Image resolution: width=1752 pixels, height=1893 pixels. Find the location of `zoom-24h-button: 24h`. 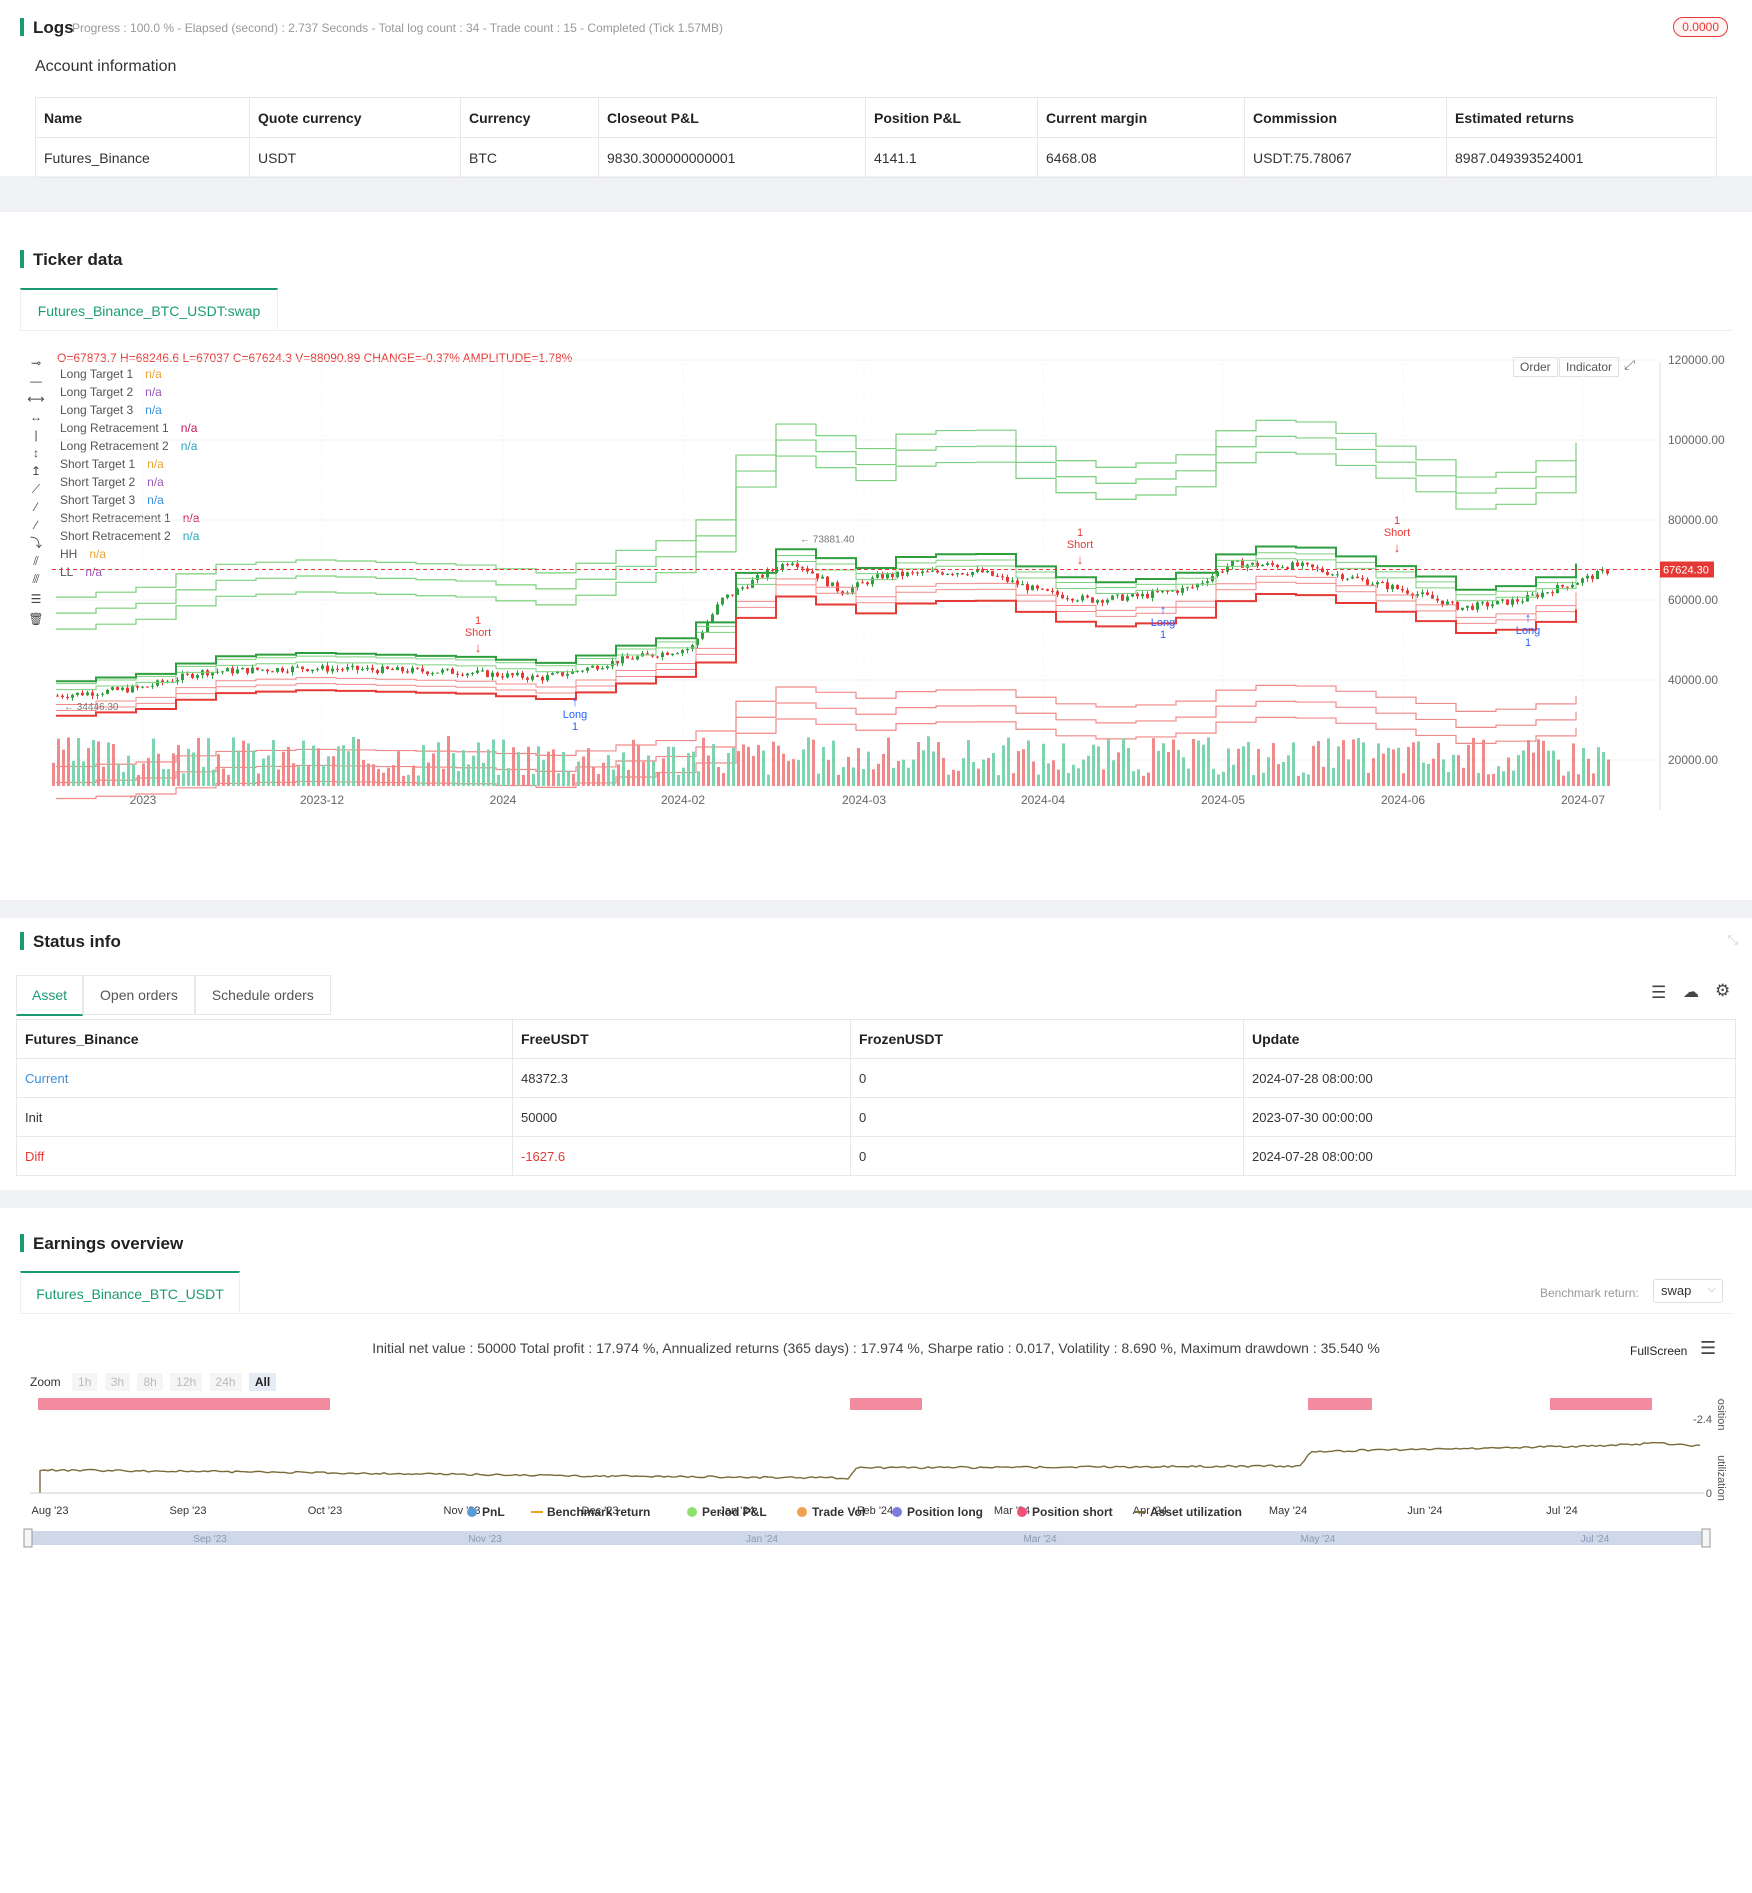

zoom-24h-button: 24h is located at coordinates (225, 1382).